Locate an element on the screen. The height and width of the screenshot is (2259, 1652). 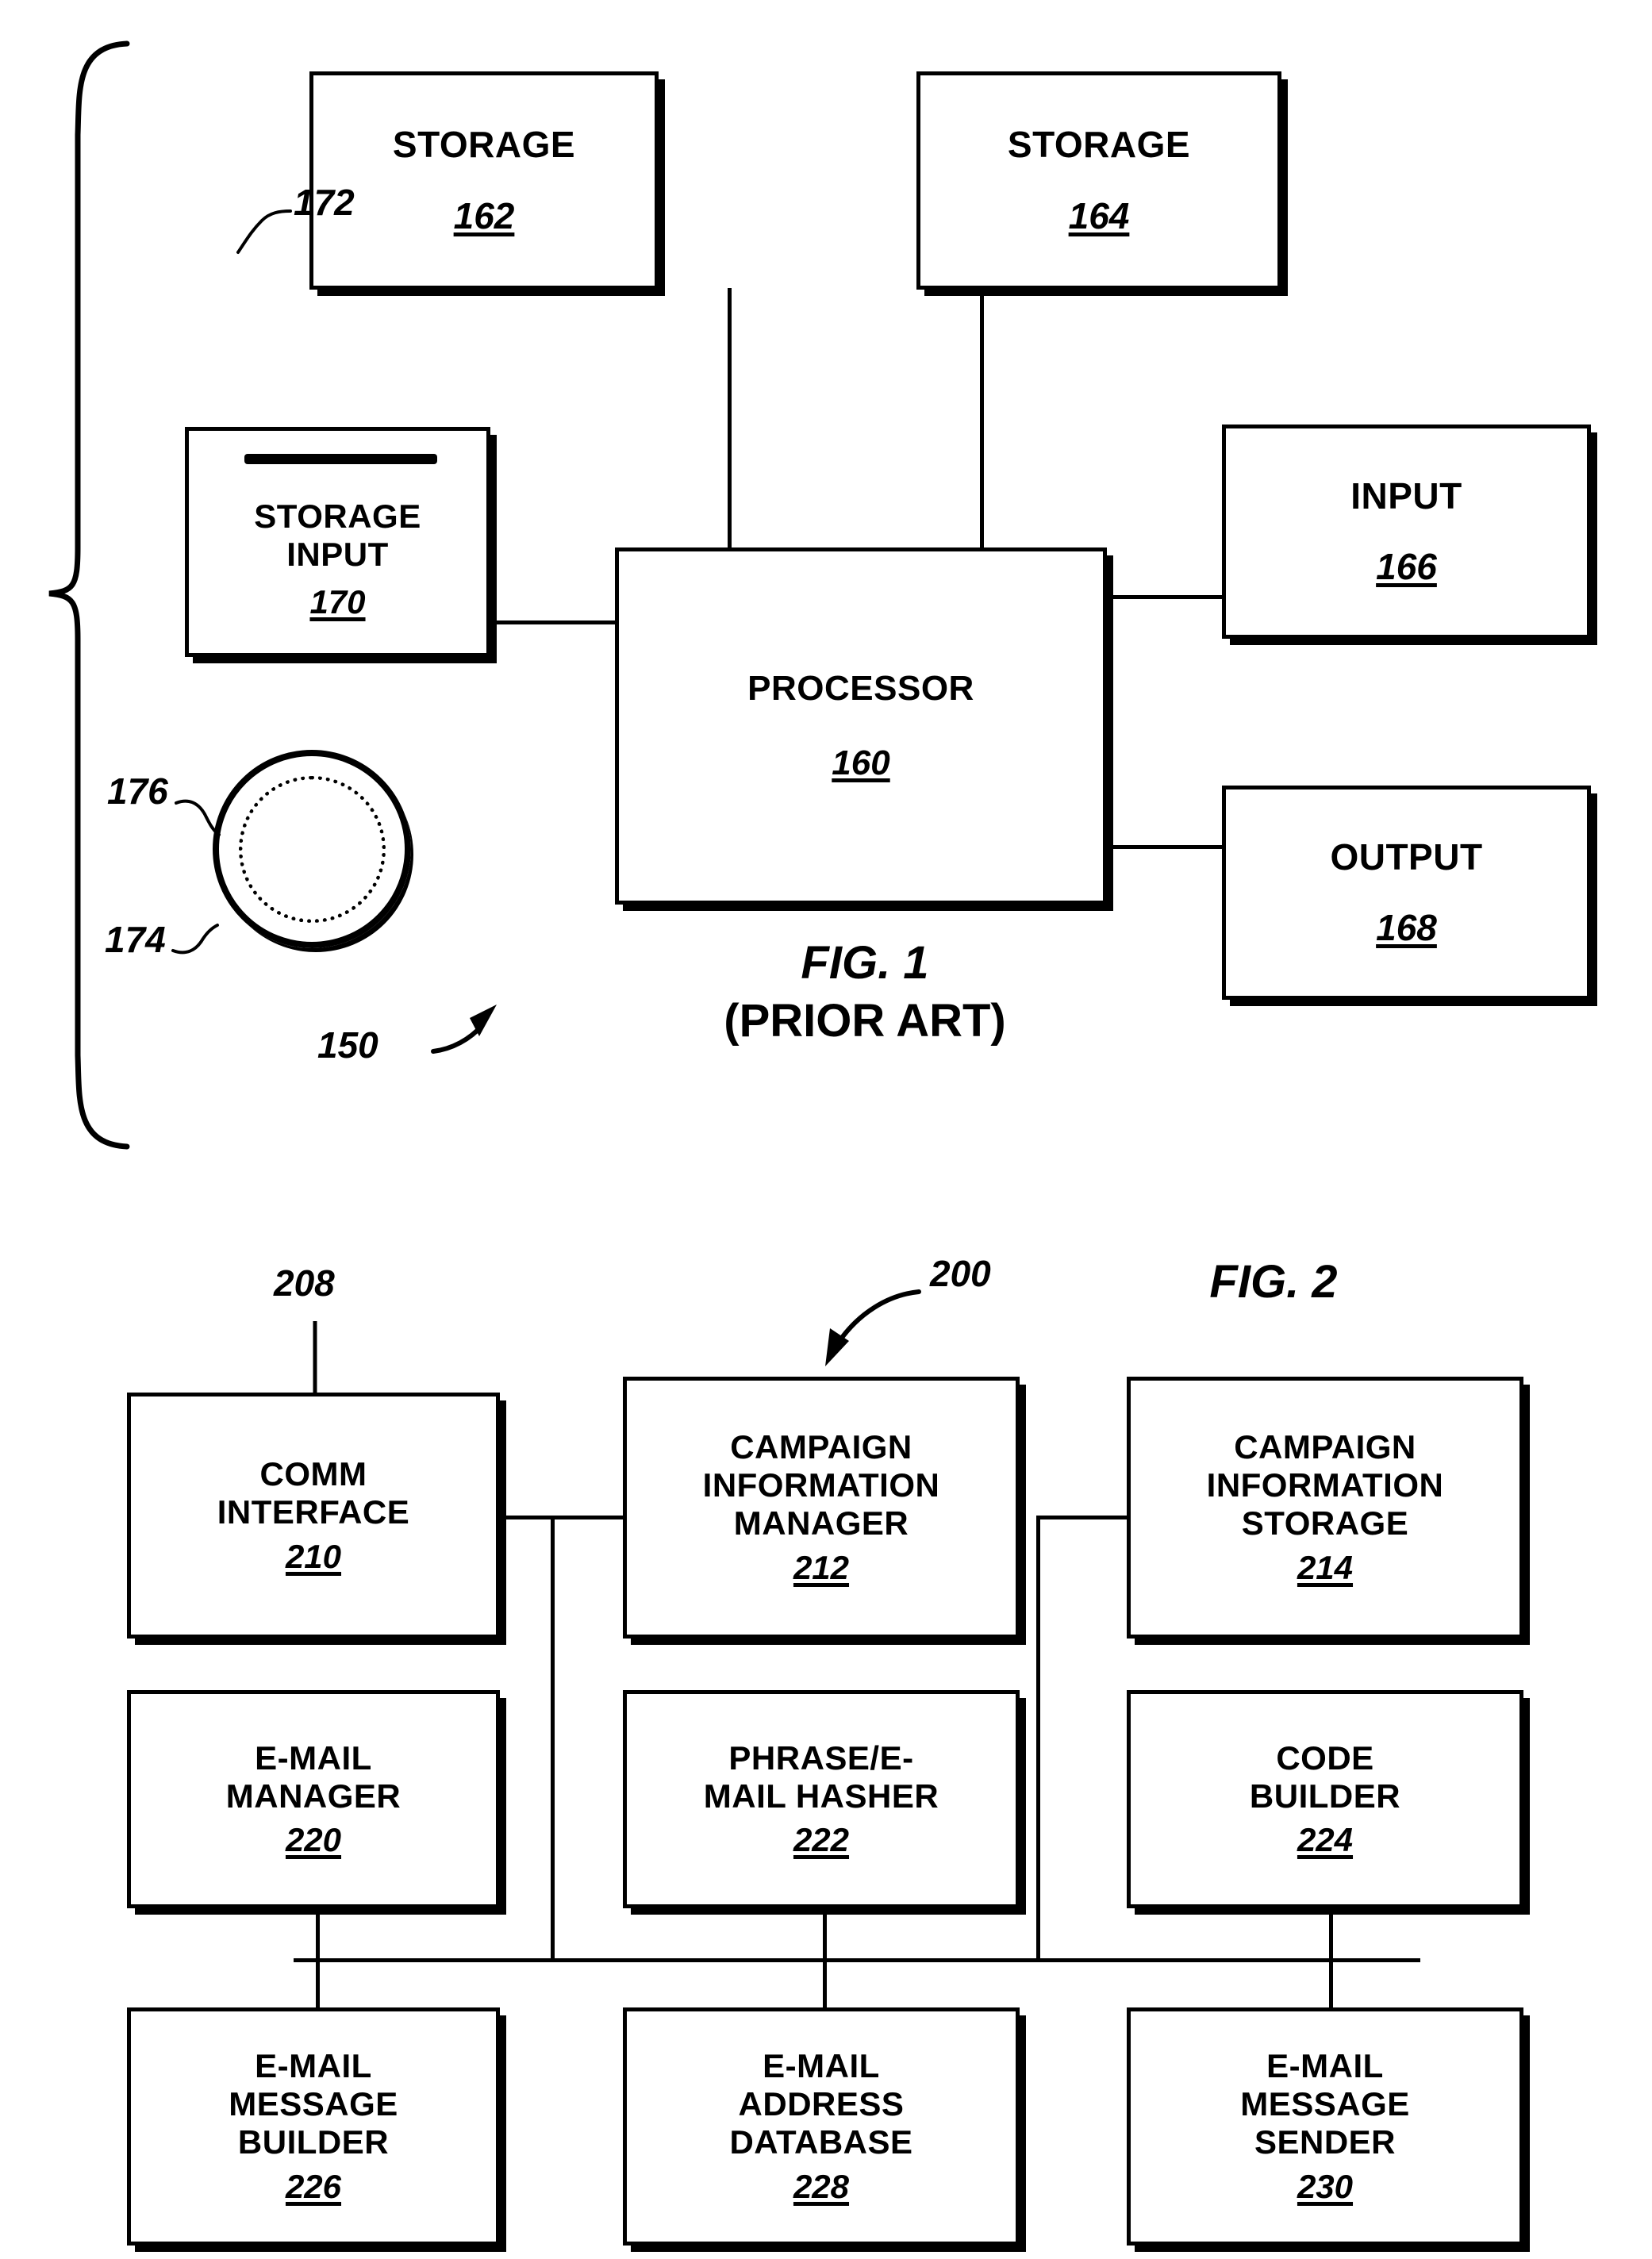
figure2-email-message-builder-226-refnum: 226 is located at coordinates (313, 2186).